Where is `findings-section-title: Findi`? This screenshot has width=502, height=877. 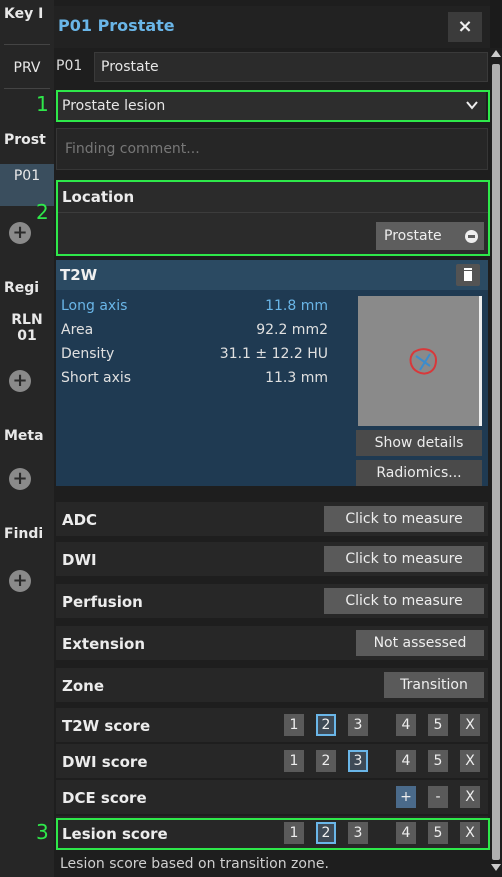
findings-section-title: Findi is located at coordinates (24, 534).